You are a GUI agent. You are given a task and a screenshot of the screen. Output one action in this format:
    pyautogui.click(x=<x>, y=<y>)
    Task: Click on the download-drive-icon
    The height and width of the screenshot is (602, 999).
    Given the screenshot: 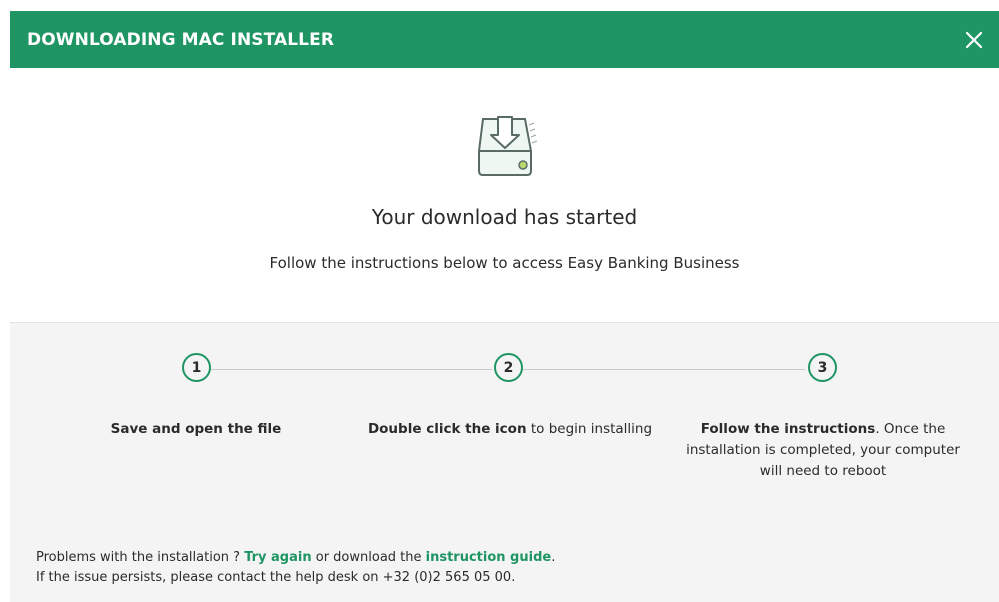 What is the action you would take?
    pyautogui.click(x=507, y=146)
    